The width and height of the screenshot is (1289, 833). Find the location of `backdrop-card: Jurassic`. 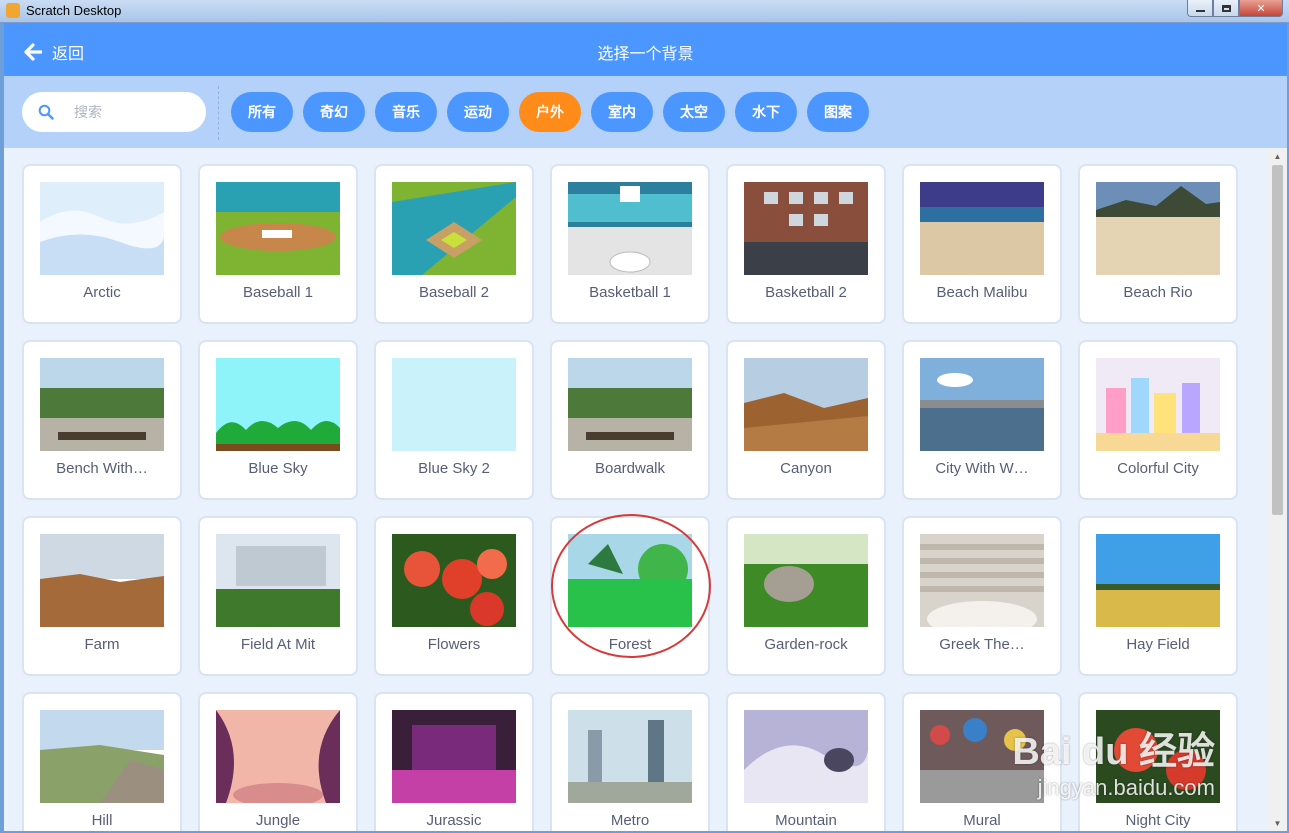

backdrop-card: Jurassic is located at coordinates (454, 761).